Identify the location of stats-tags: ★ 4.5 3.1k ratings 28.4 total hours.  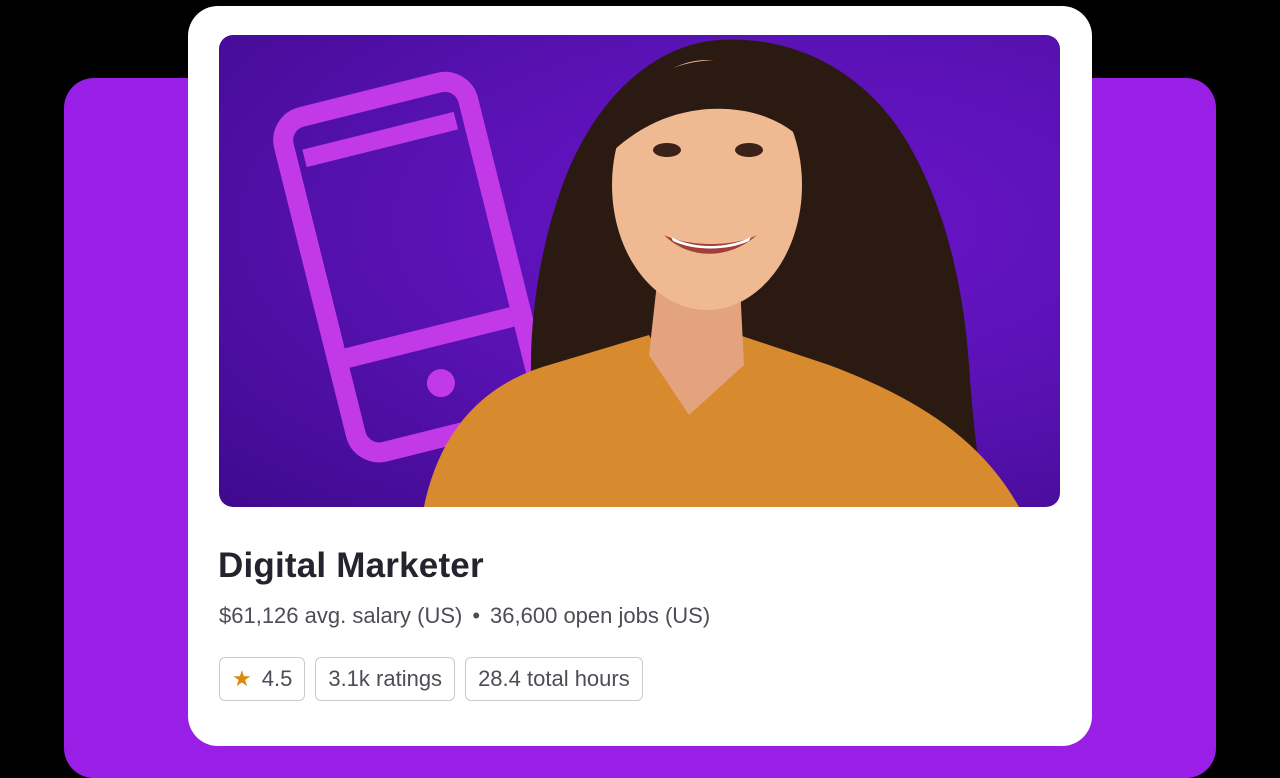
(431, 679).